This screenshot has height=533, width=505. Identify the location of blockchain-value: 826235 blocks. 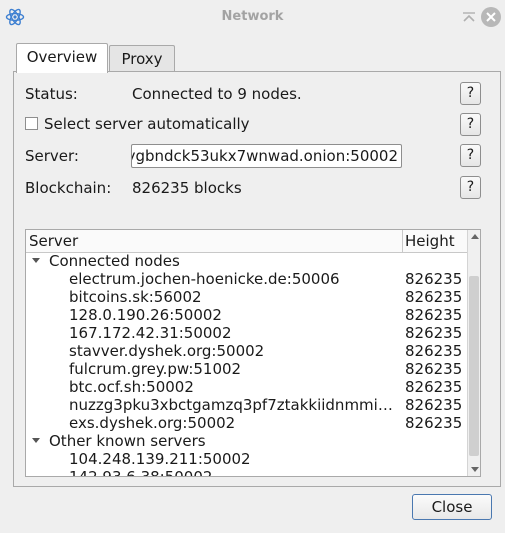
(187, 188).